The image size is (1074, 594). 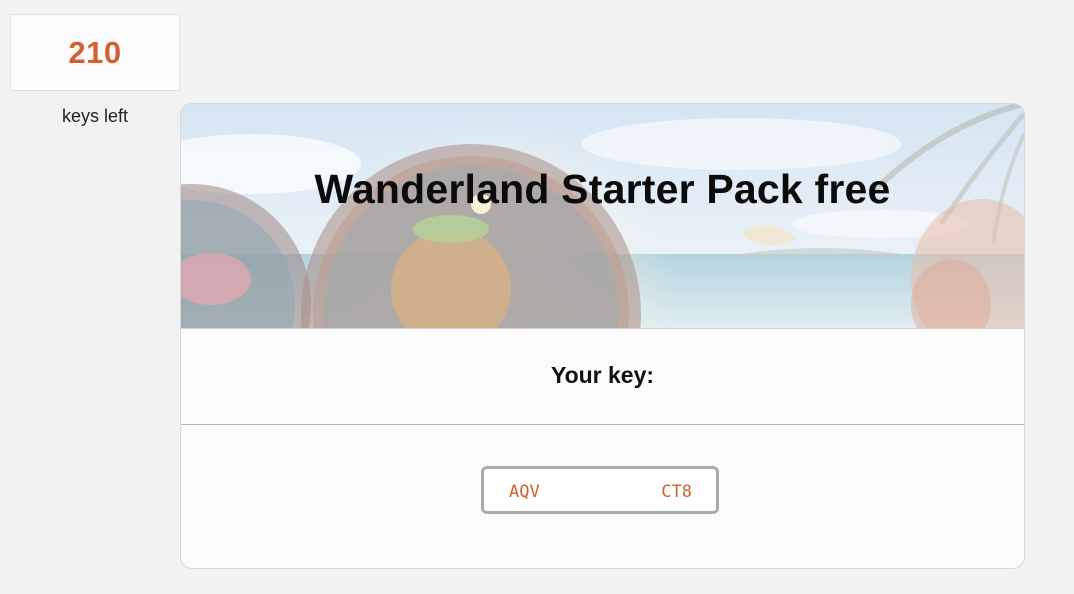 I want to click on keys-left-count: 210, so click(x=95, y=52).